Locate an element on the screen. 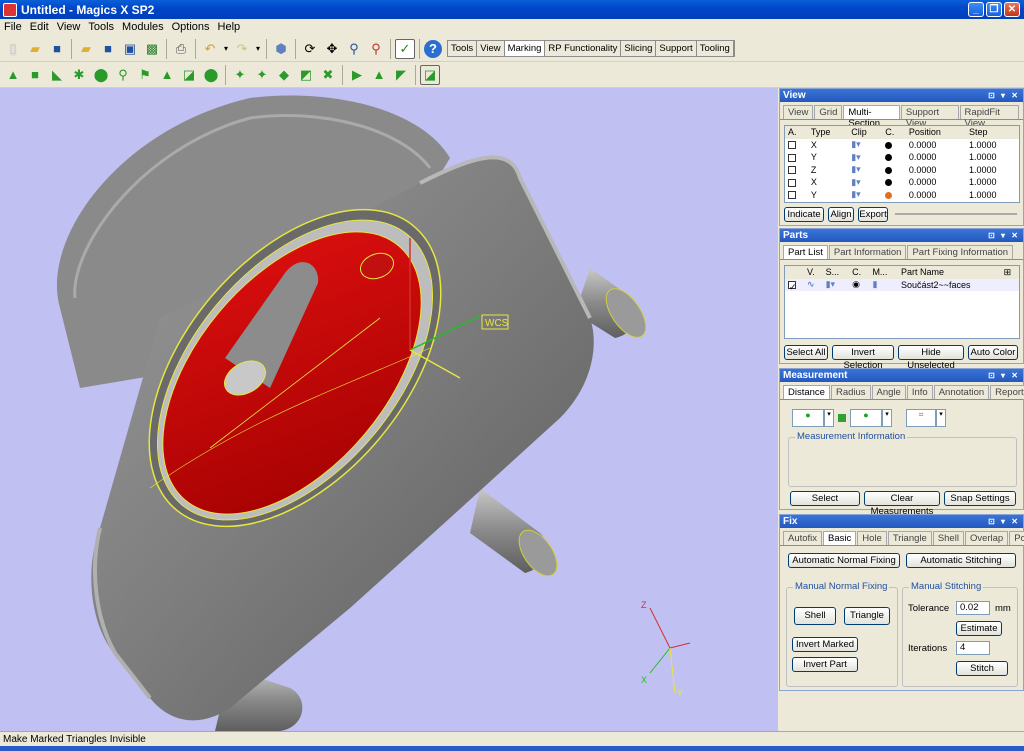  close-part-icon: ▩ is located at coordinates (152, 49).